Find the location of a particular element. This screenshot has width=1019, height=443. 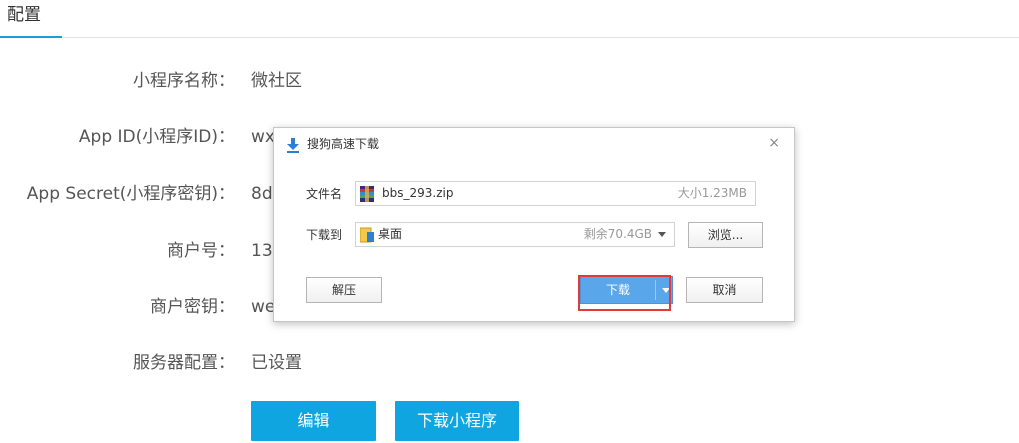

form-row-app-name: 小程序名称： 微社区 is located at coordinates (509, 81).